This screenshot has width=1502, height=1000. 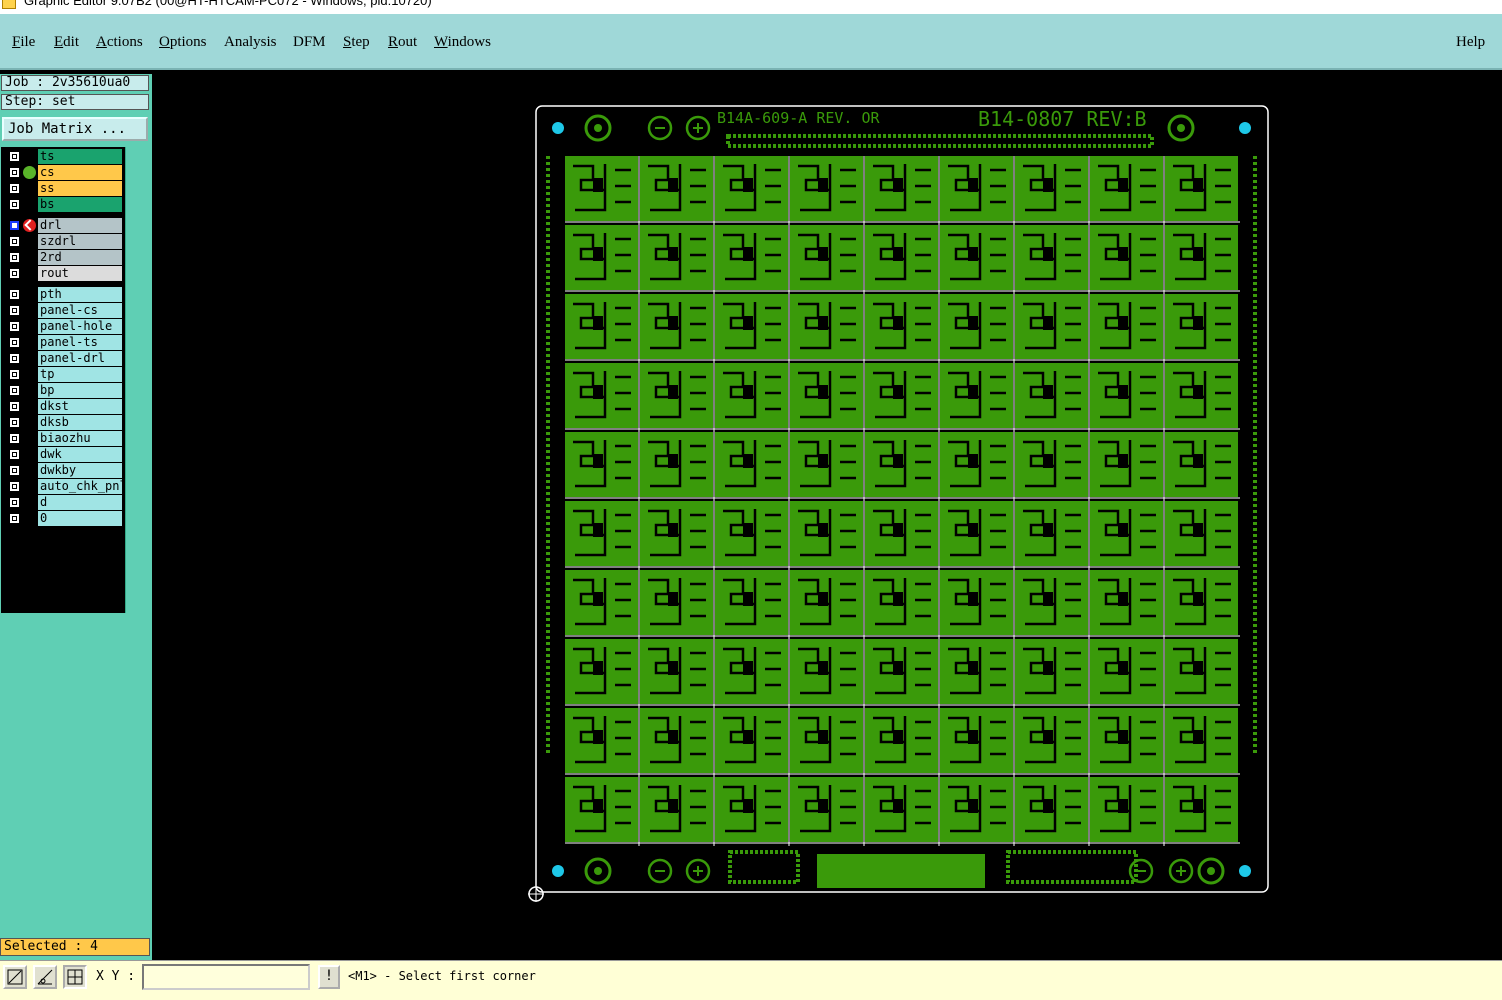 I want to click on menu-analysis: Analysis, so click(x=250, y=42).